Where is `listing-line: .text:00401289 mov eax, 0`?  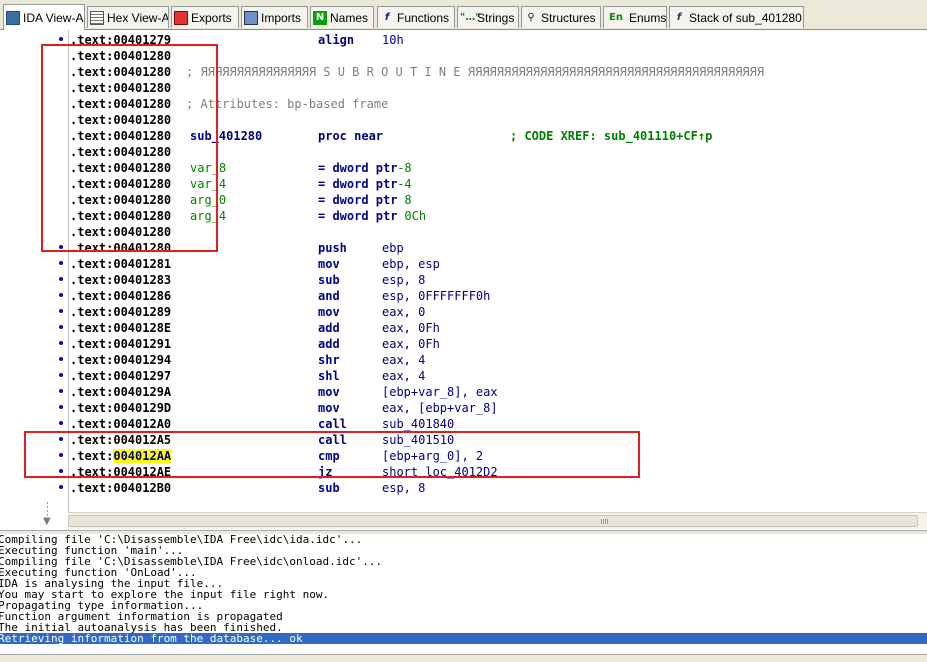
listing-line: .text:00401289 mov eax, 0 is located at coordinates (247, 312).